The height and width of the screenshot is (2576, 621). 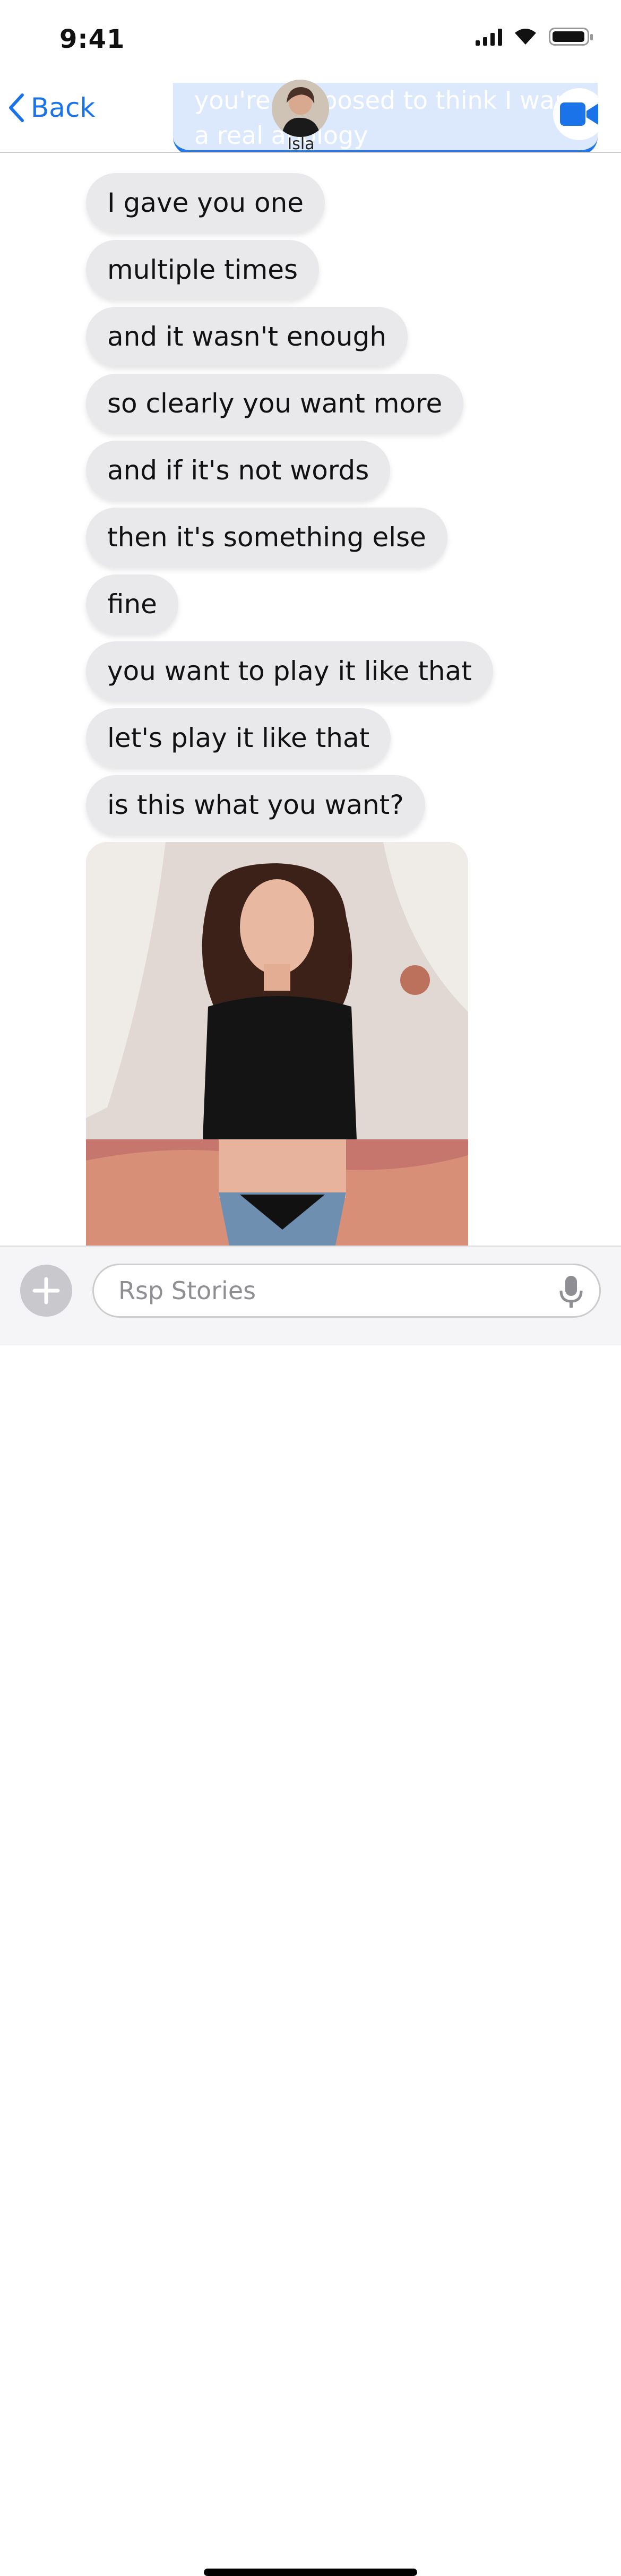 What do you see at coordinates (489, 37) in the screenshot?
I see `cellular-signal-icon` at bounding box center [489, 37].